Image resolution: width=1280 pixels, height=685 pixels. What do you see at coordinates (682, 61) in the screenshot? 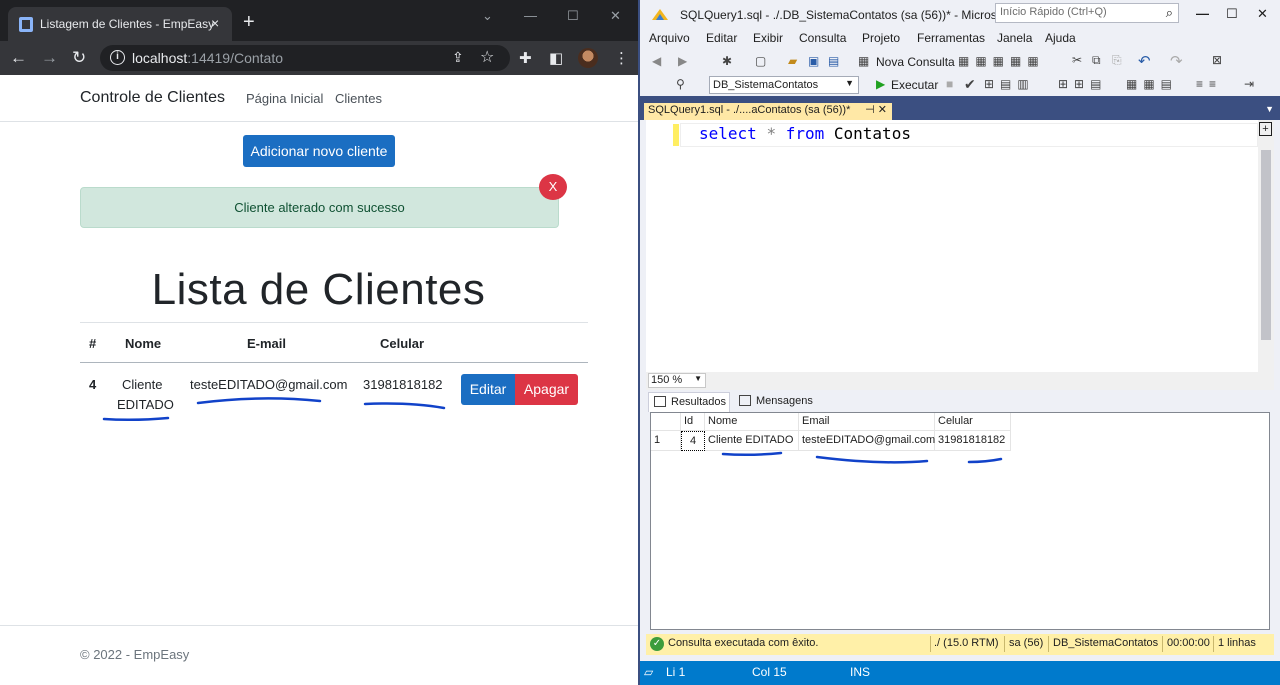
I see `forward-icon: ▶` at bounding box center [682, 61].